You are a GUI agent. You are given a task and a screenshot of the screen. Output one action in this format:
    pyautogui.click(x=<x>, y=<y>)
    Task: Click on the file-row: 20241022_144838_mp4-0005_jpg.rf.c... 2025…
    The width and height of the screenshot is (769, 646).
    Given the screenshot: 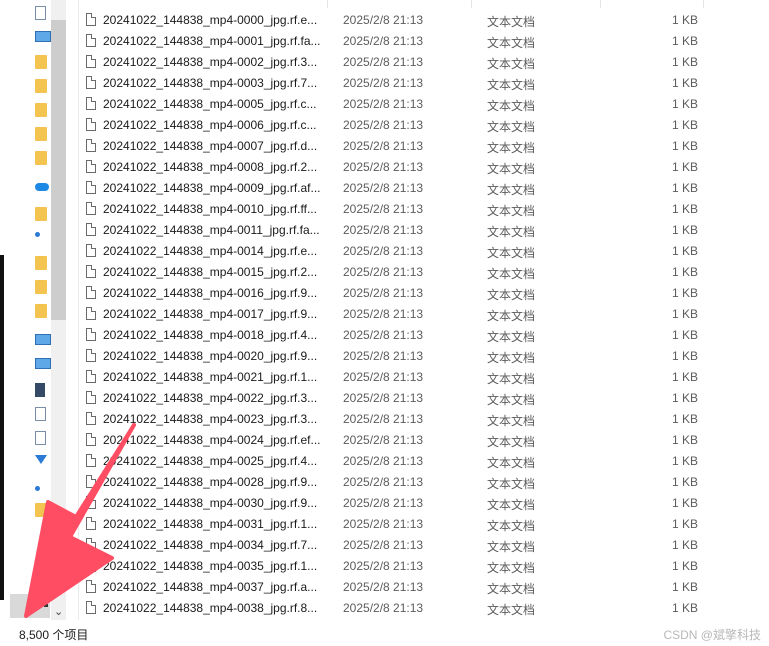 What is the action you would take?
    pyautogui.click(x=420, y=104)
    